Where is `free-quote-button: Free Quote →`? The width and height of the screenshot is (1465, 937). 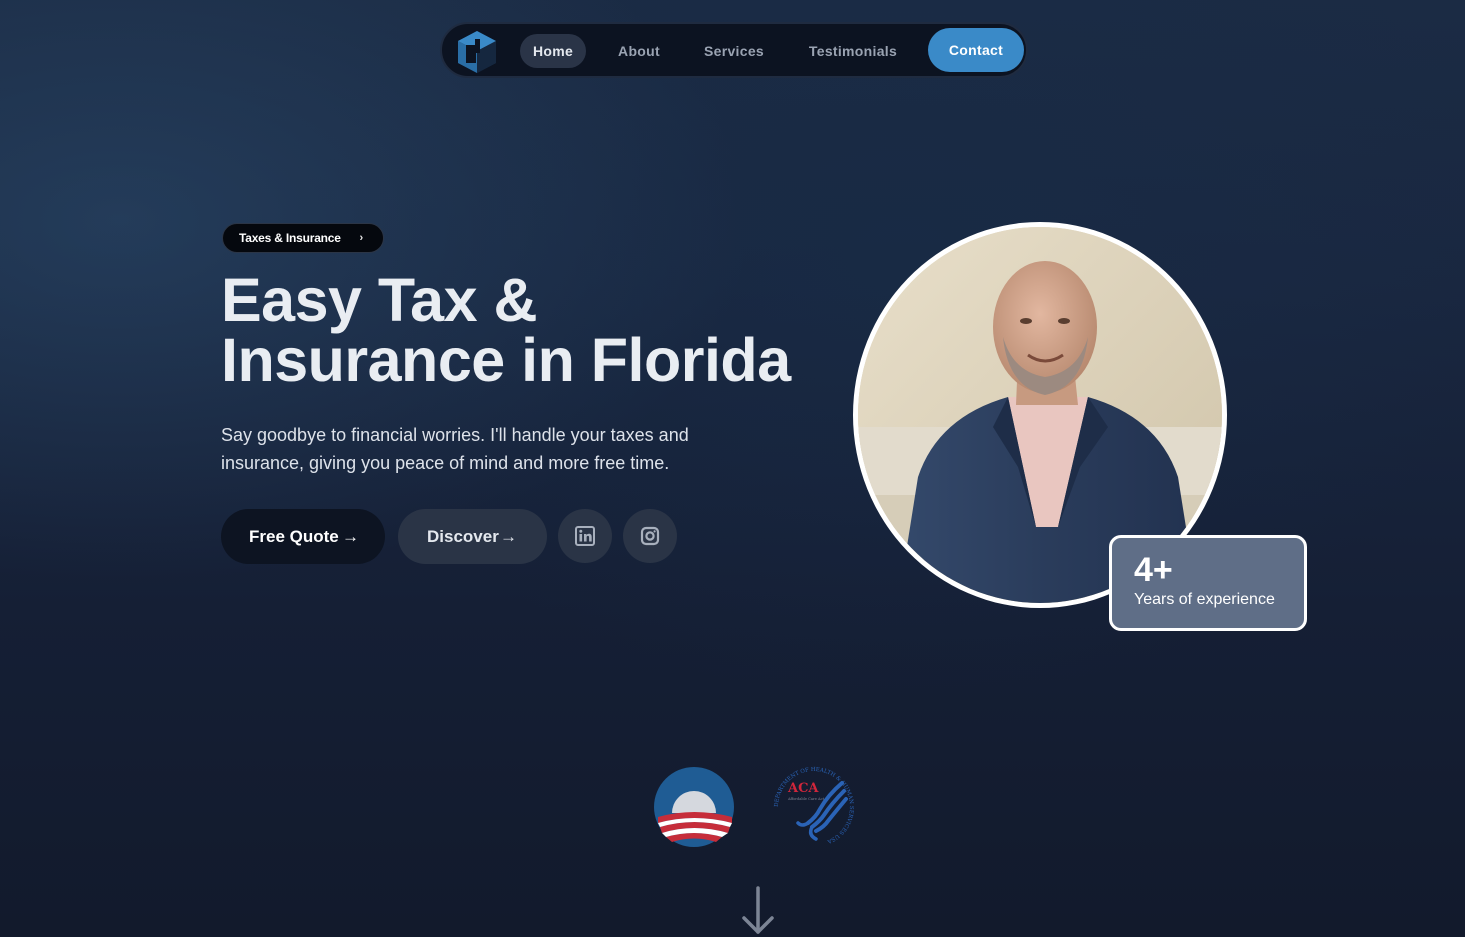 free-quote-button: Free Quote → is located at coordinates (303, 536).